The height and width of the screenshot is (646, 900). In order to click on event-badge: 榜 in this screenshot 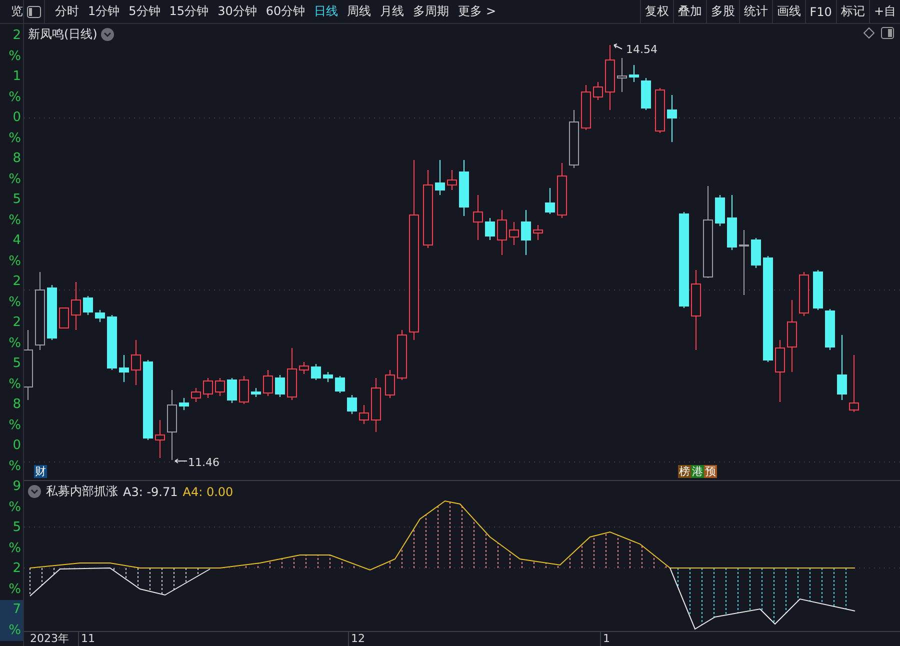, I will do `click(684, 471)`.